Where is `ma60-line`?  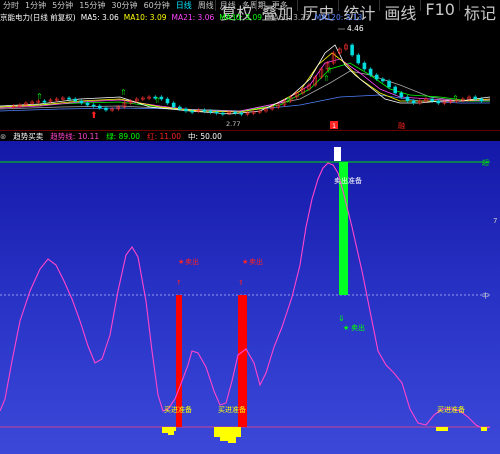
ma60-line is located at coordinates (245, 91).